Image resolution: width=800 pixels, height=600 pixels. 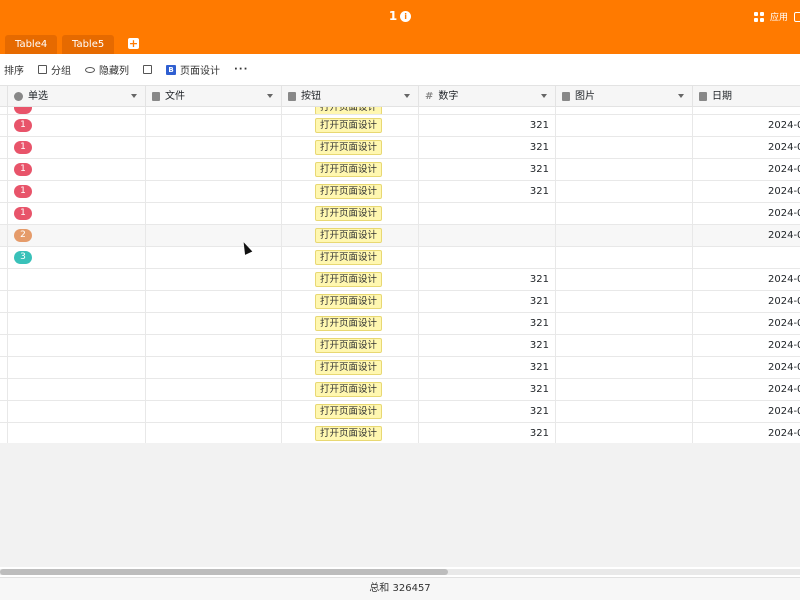 I want to click on tab-table5: Table5, so click(x=88, y=44).